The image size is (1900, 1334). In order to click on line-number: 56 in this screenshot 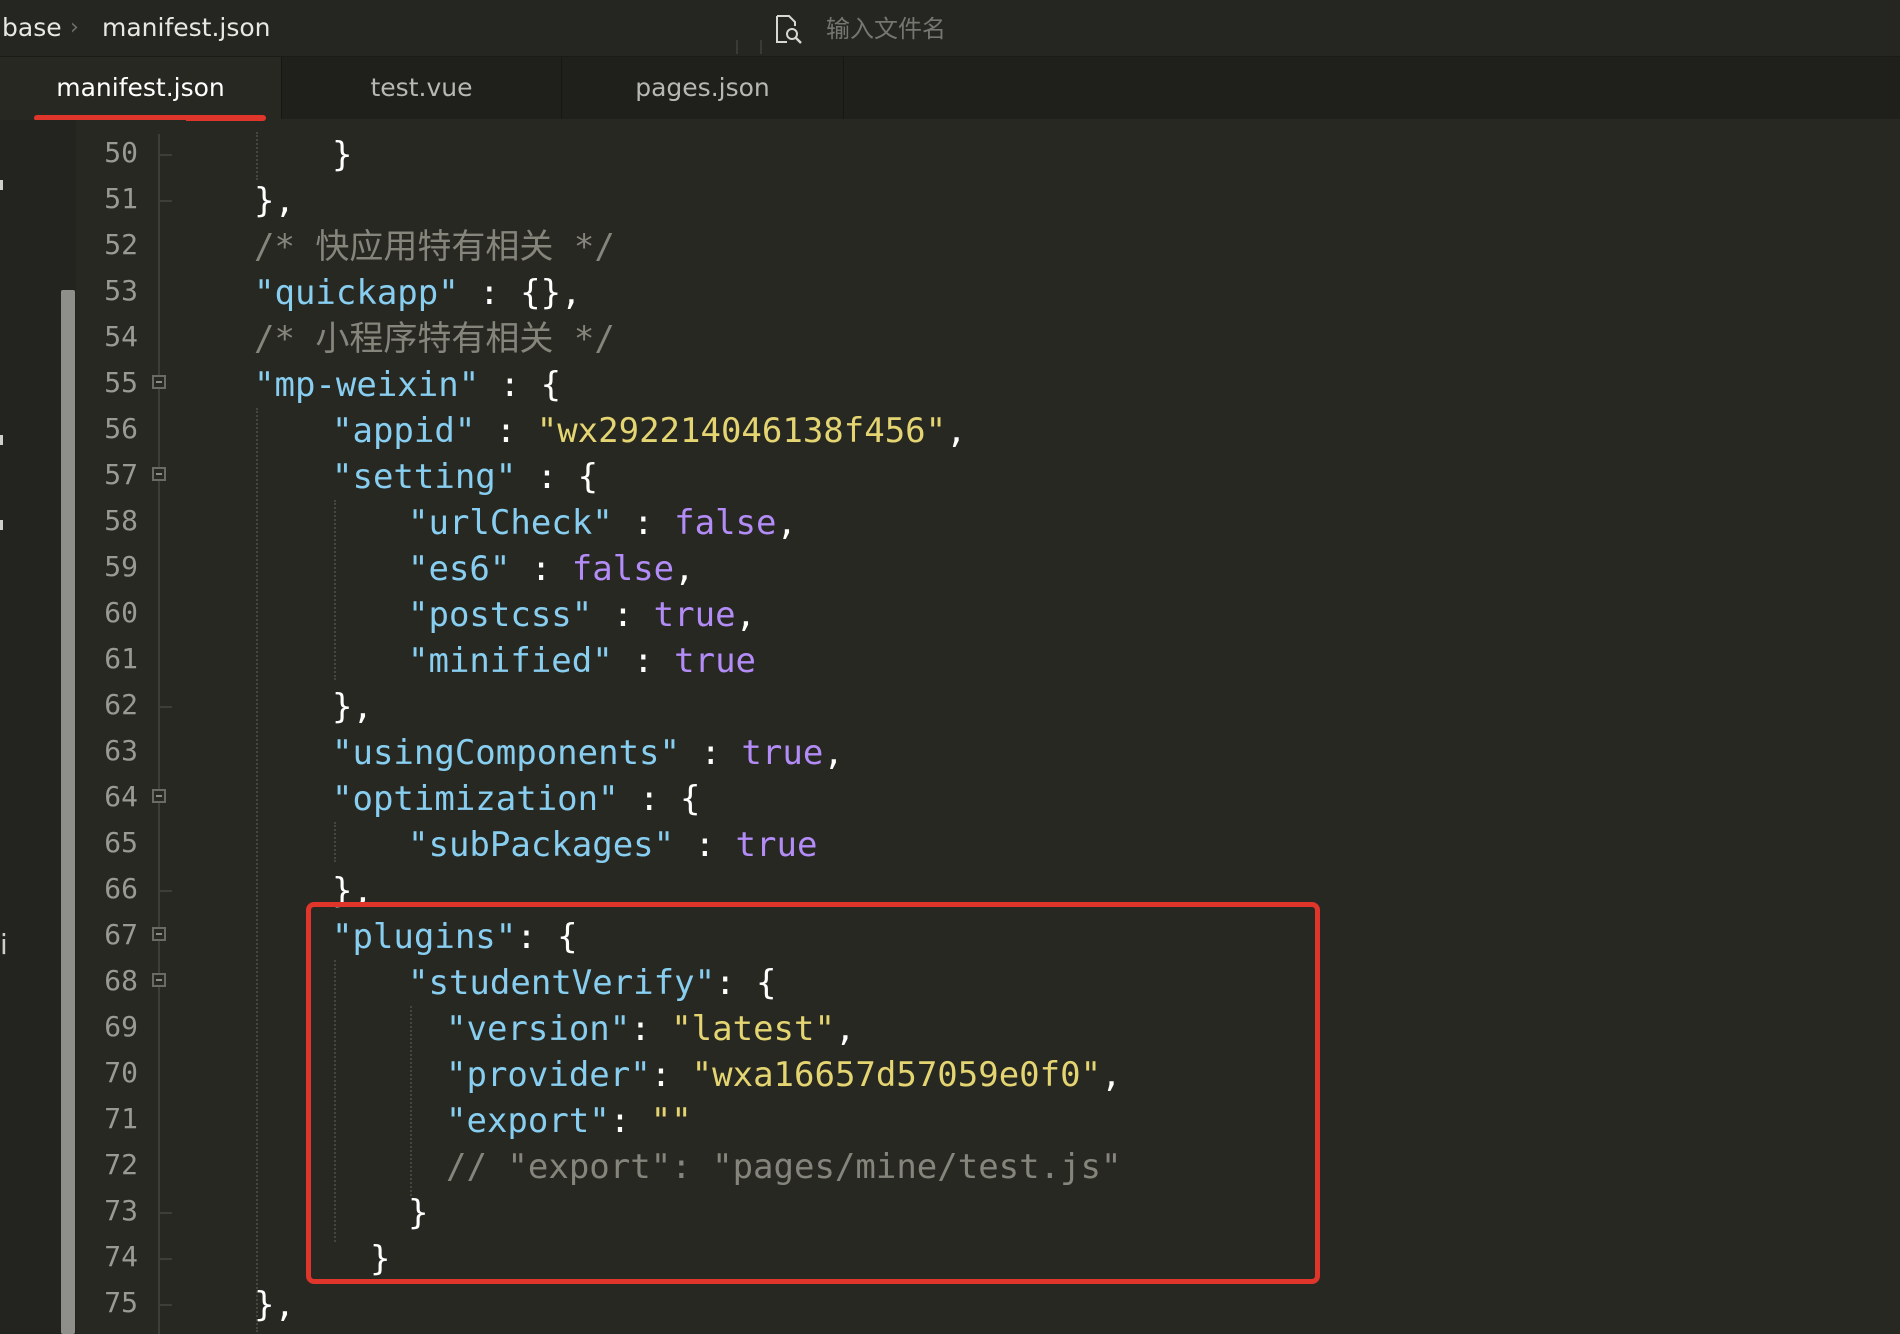, I will do `click(121, 428)`.